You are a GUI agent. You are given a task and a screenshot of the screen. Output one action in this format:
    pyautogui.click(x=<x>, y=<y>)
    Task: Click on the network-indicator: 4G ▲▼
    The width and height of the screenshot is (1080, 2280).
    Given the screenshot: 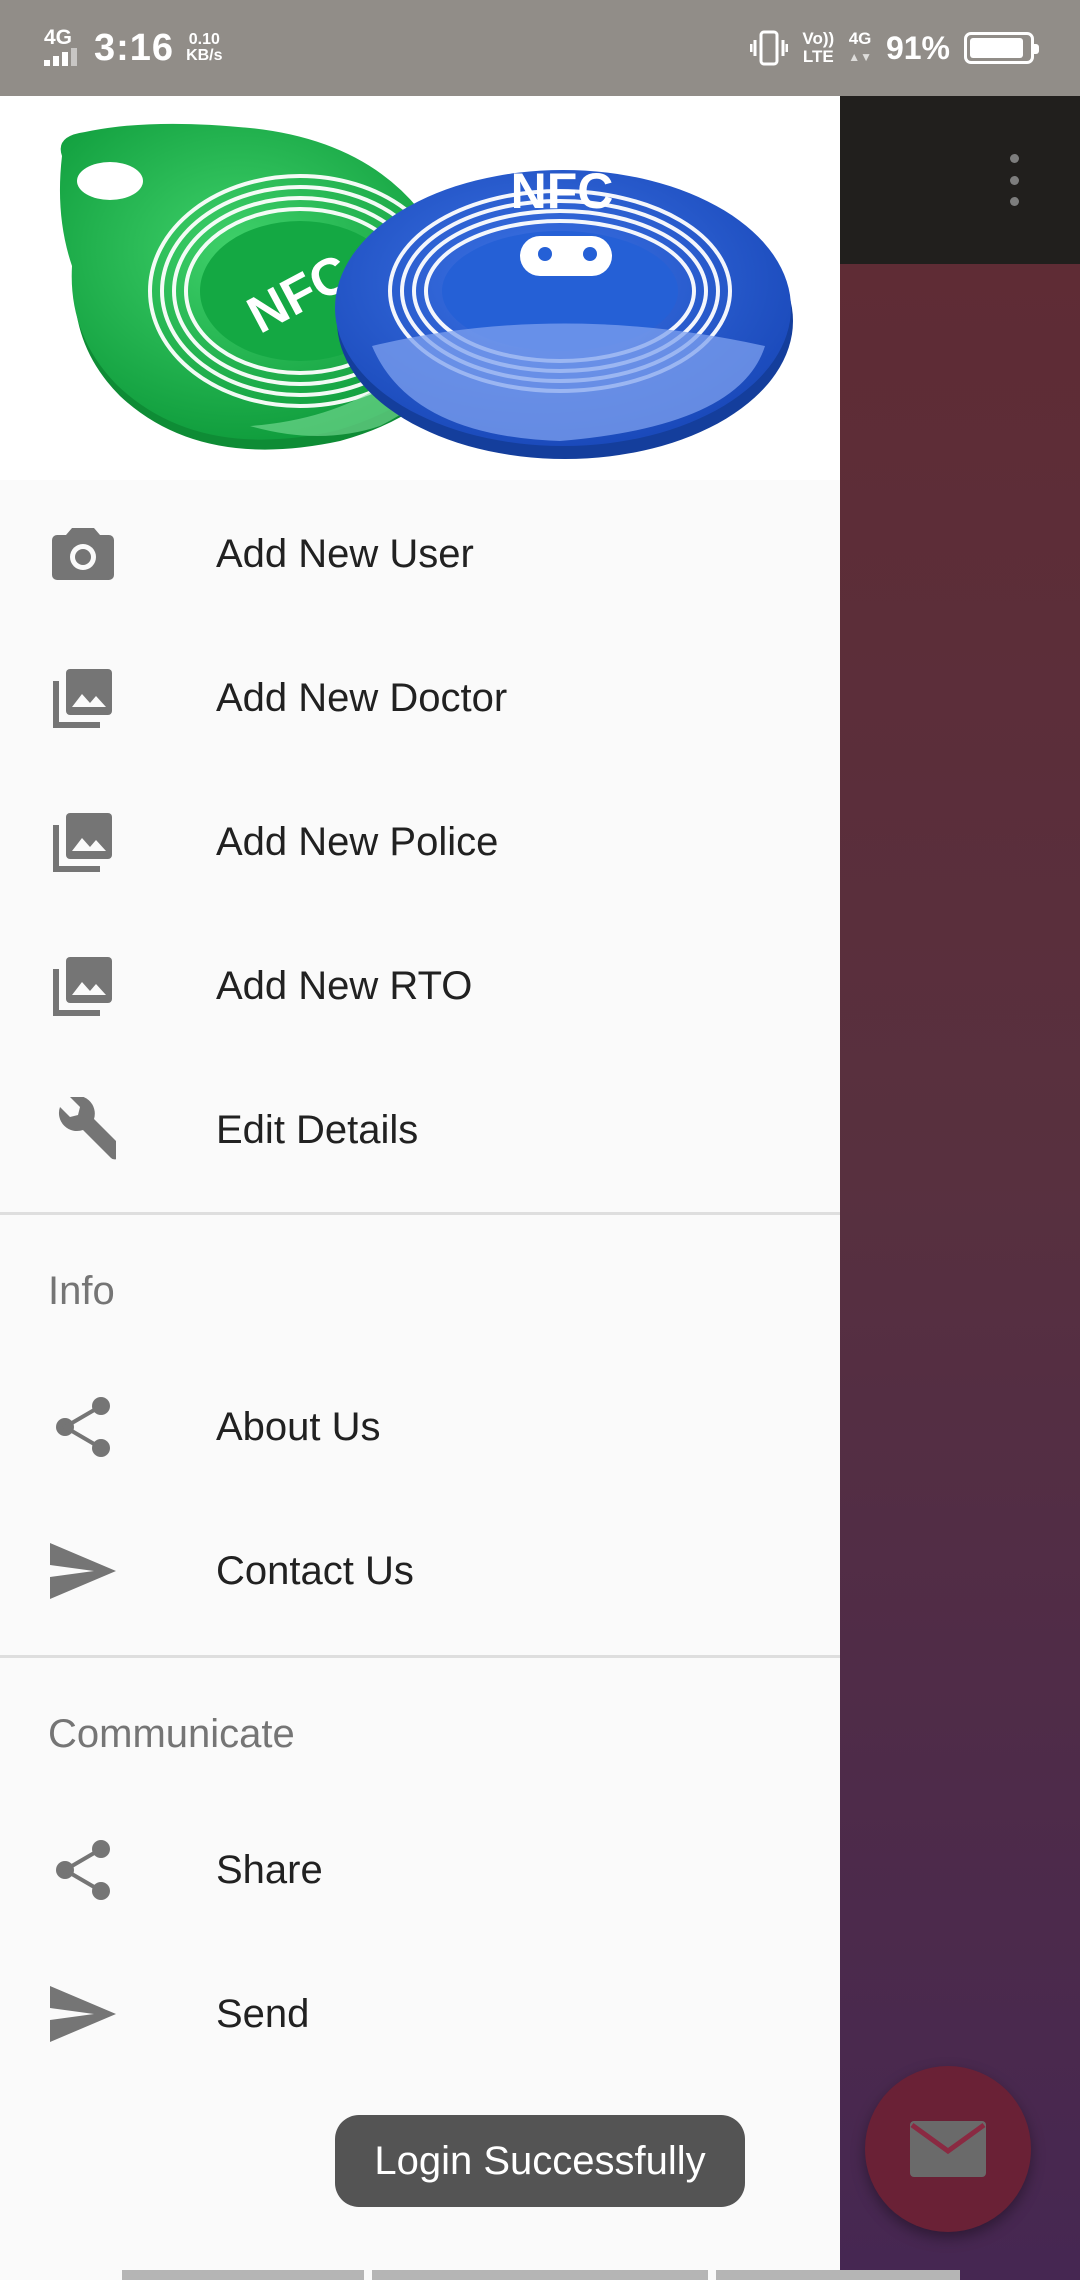 What is the action you would take?
    pyautogui.click(x=860, y=47)
    